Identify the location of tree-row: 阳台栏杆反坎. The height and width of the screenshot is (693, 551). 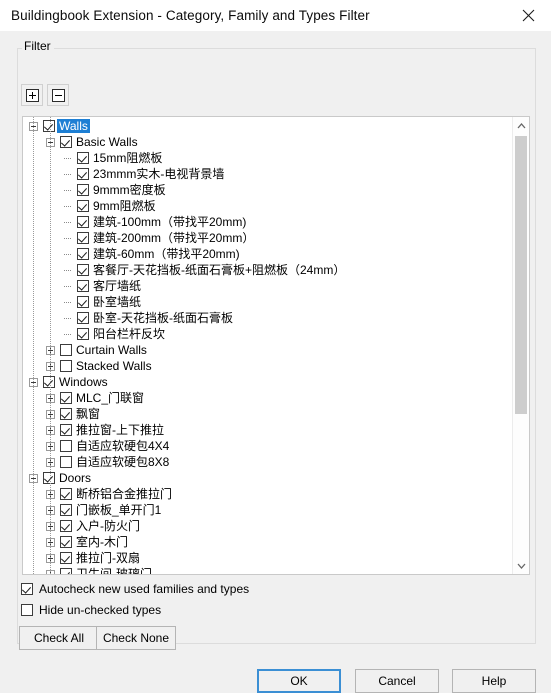
(268, 334).